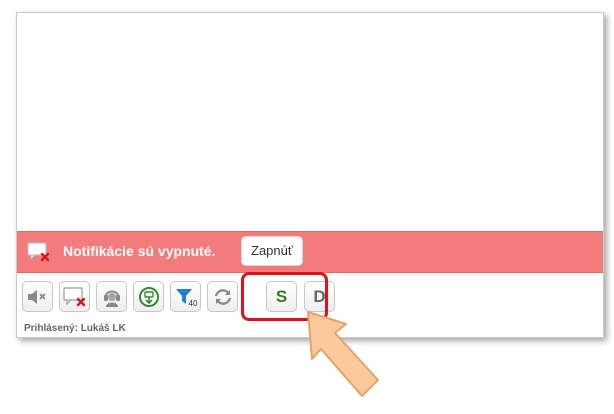  I want to click on filter-icon: 40, so click(186, 297).